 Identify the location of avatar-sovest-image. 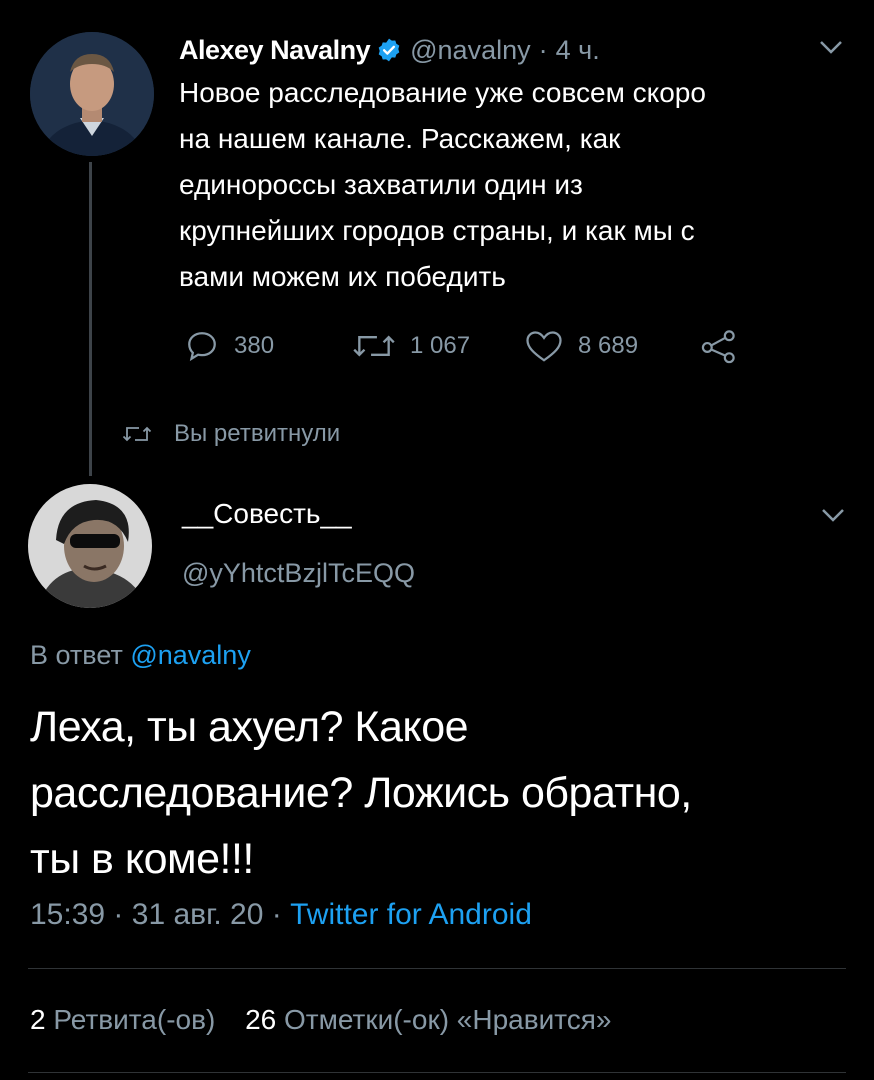
(90, 546).